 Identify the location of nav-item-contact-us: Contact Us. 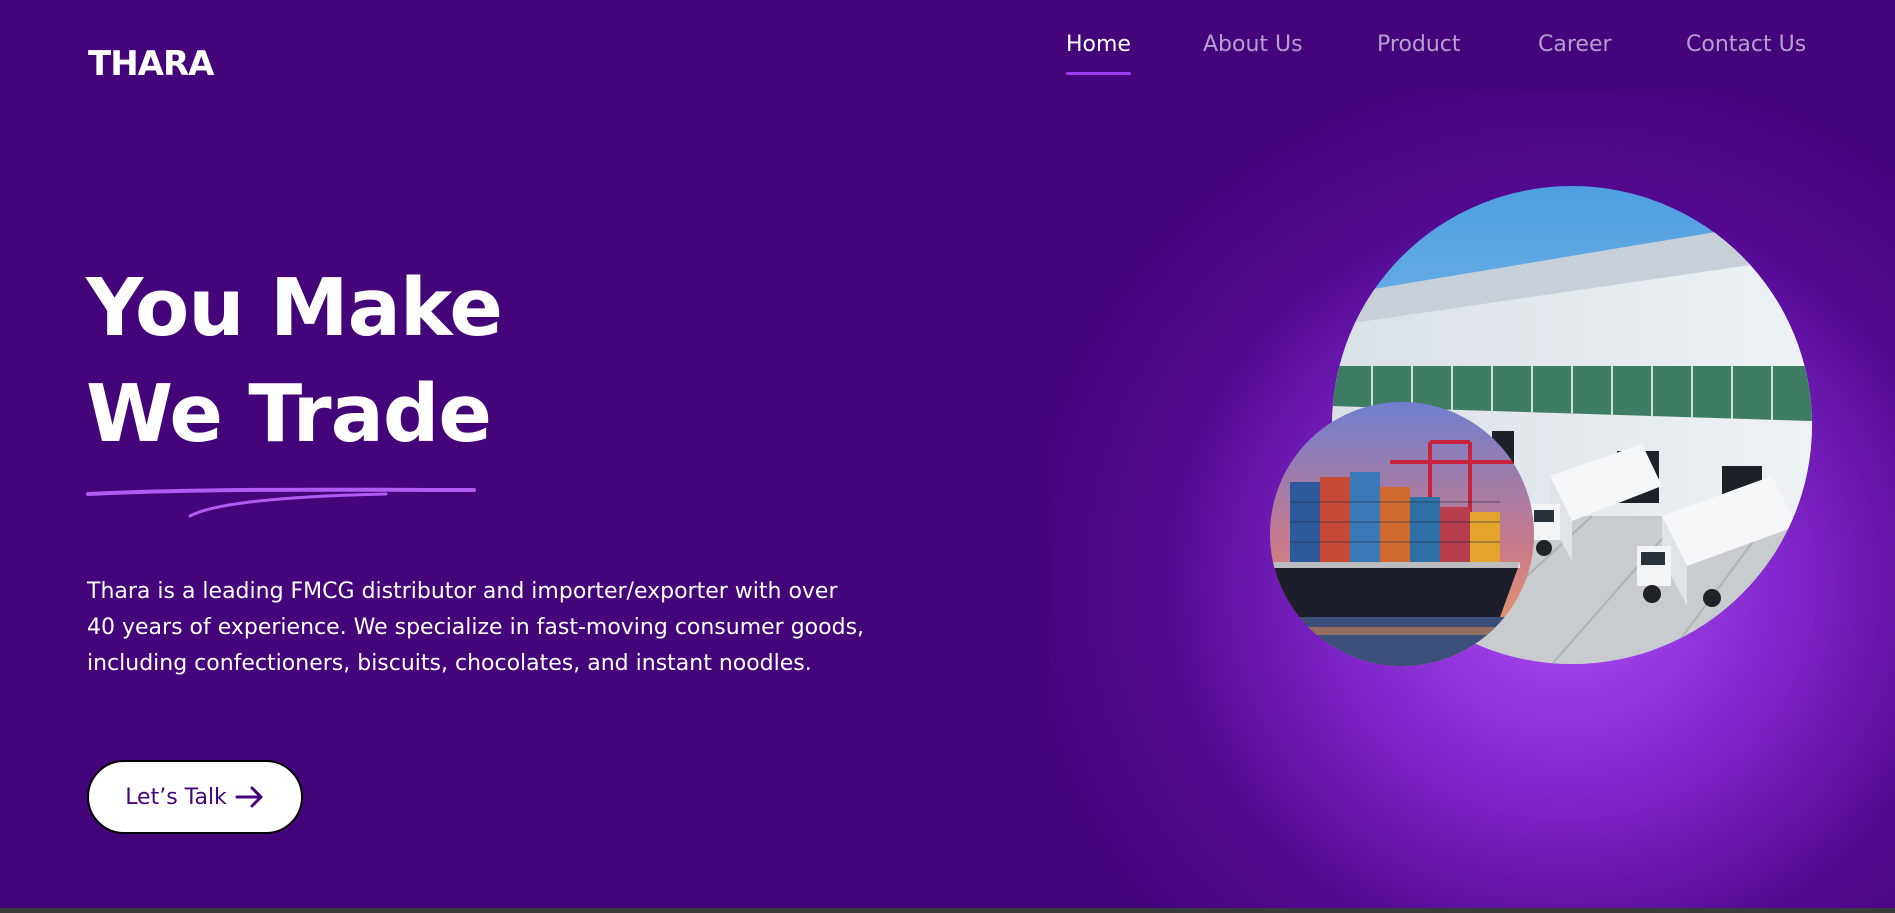
(1746, 44).